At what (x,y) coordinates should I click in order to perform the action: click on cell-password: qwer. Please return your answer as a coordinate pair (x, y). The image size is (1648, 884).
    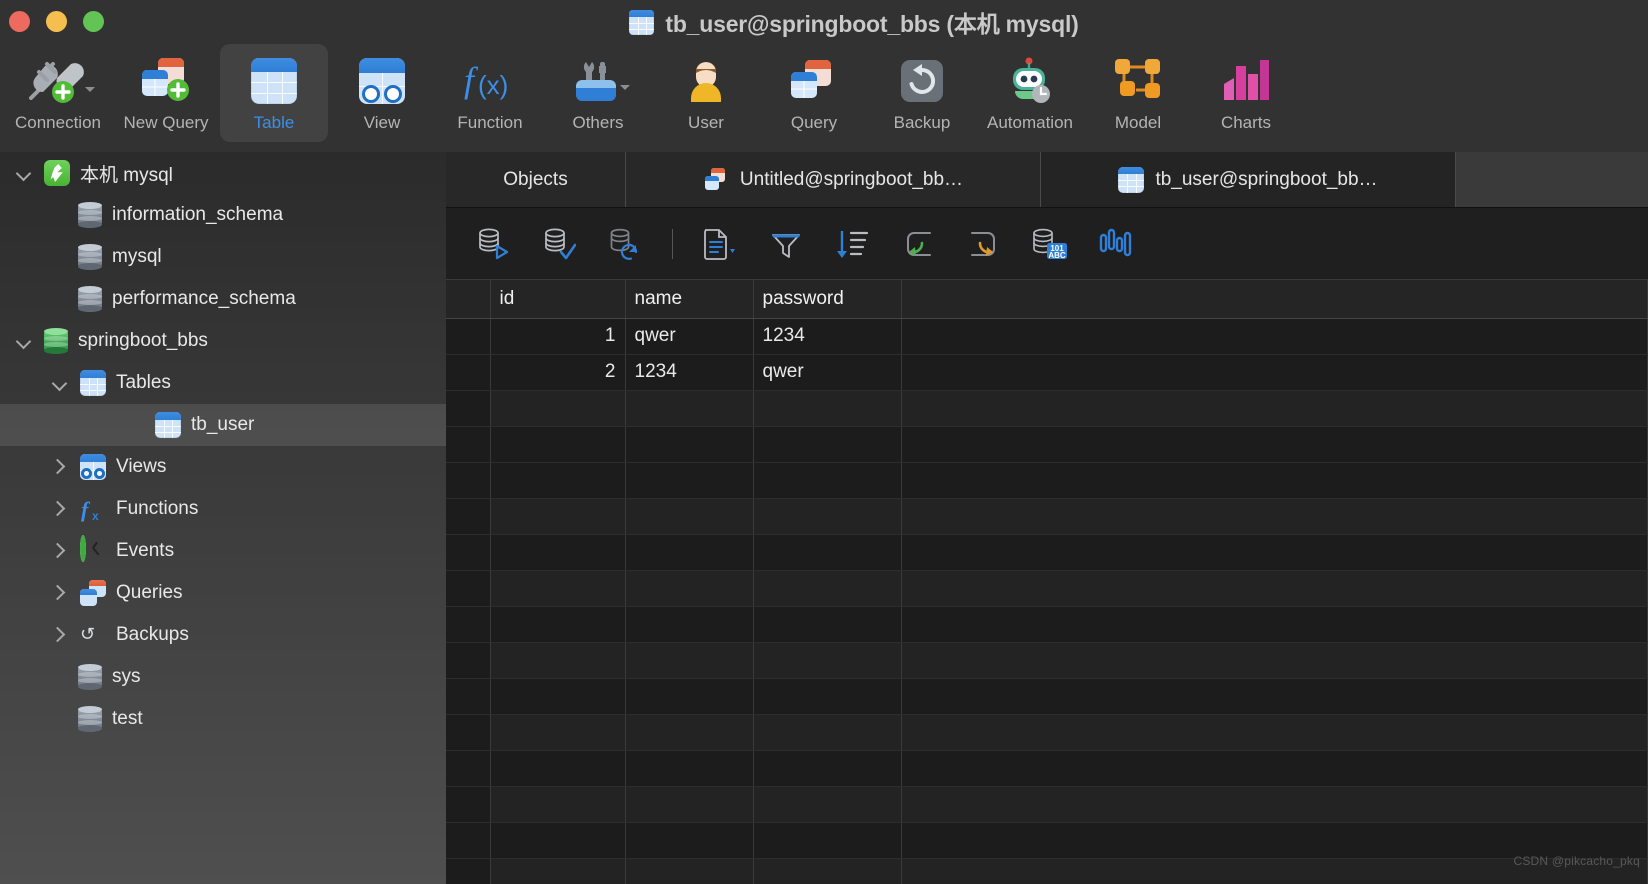
    Looking at the image, I should click on (827, 372).